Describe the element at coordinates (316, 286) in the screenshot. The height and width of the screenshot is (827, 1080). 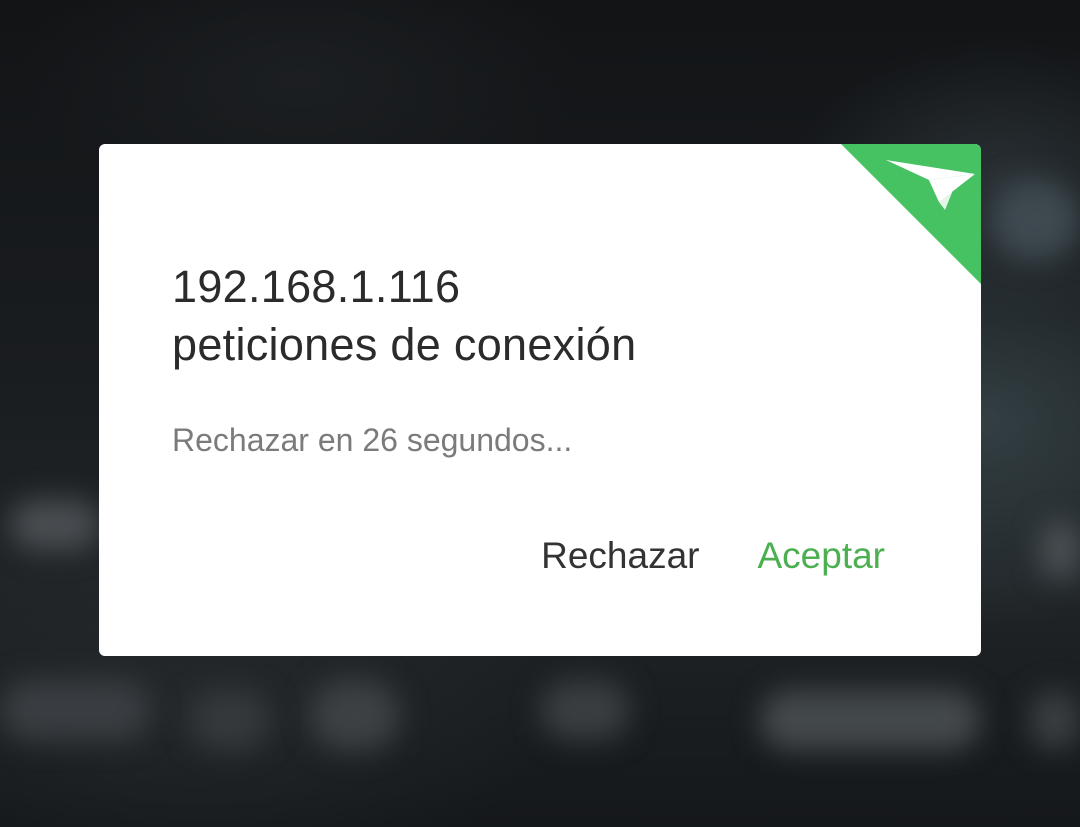
I see `ip-address: 192.168.1.116` at that location.